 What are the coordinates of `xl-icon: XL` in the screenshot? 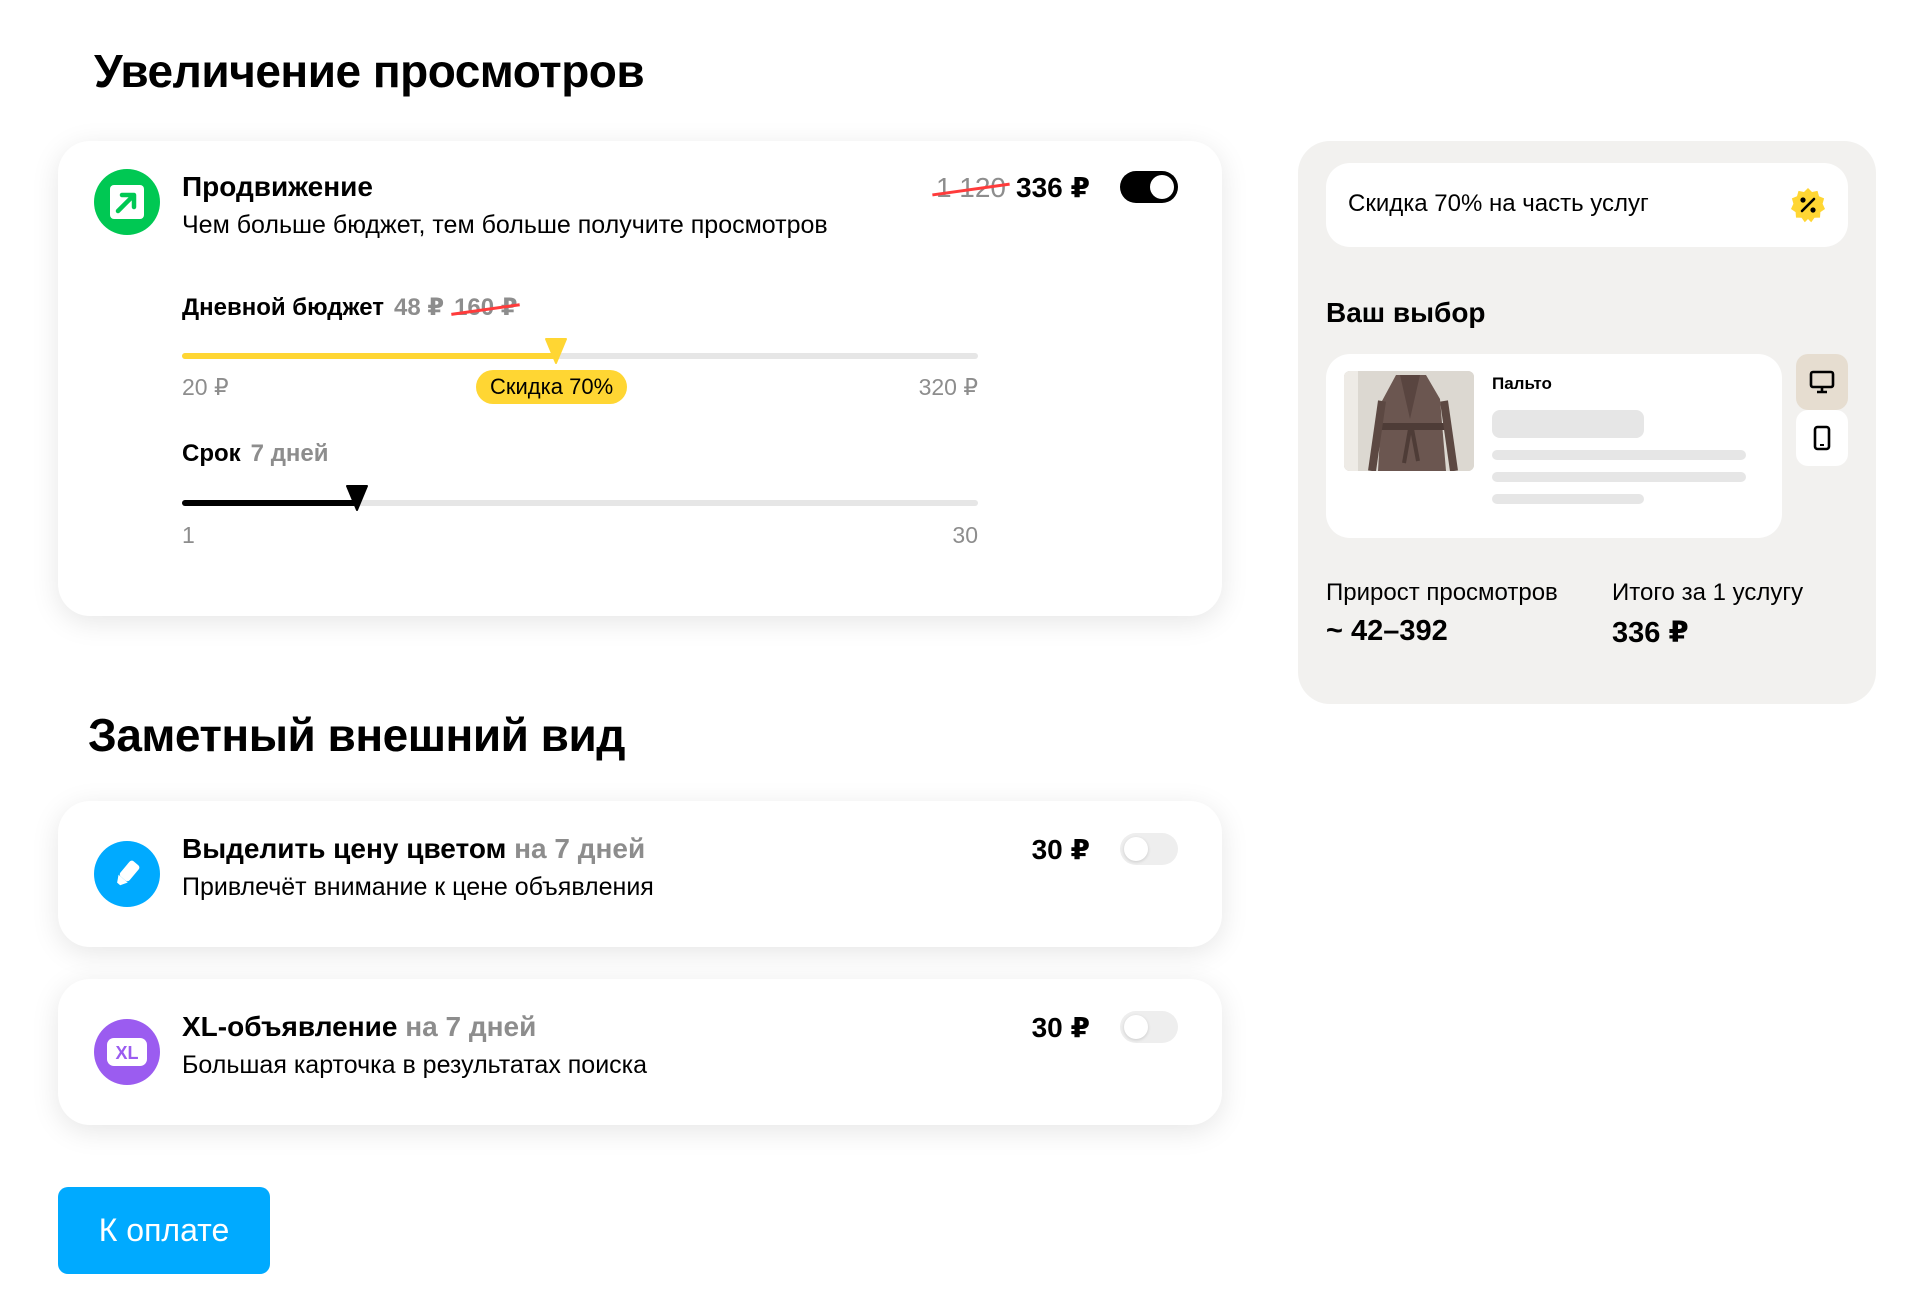 It's located at (127, 1052).